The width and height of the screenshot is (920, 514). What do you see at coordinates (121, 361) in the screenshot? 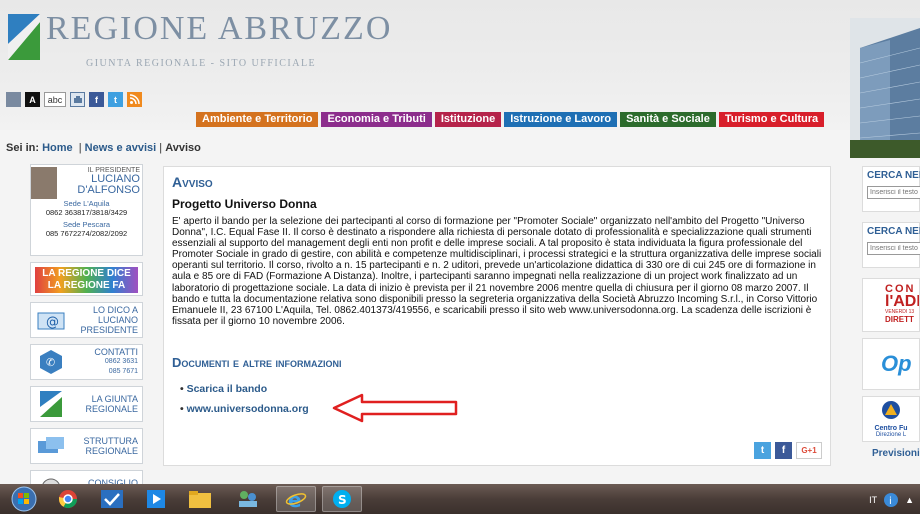
I see `contatti-phone-1: 0862 3631` at bounding box center [121, 361].